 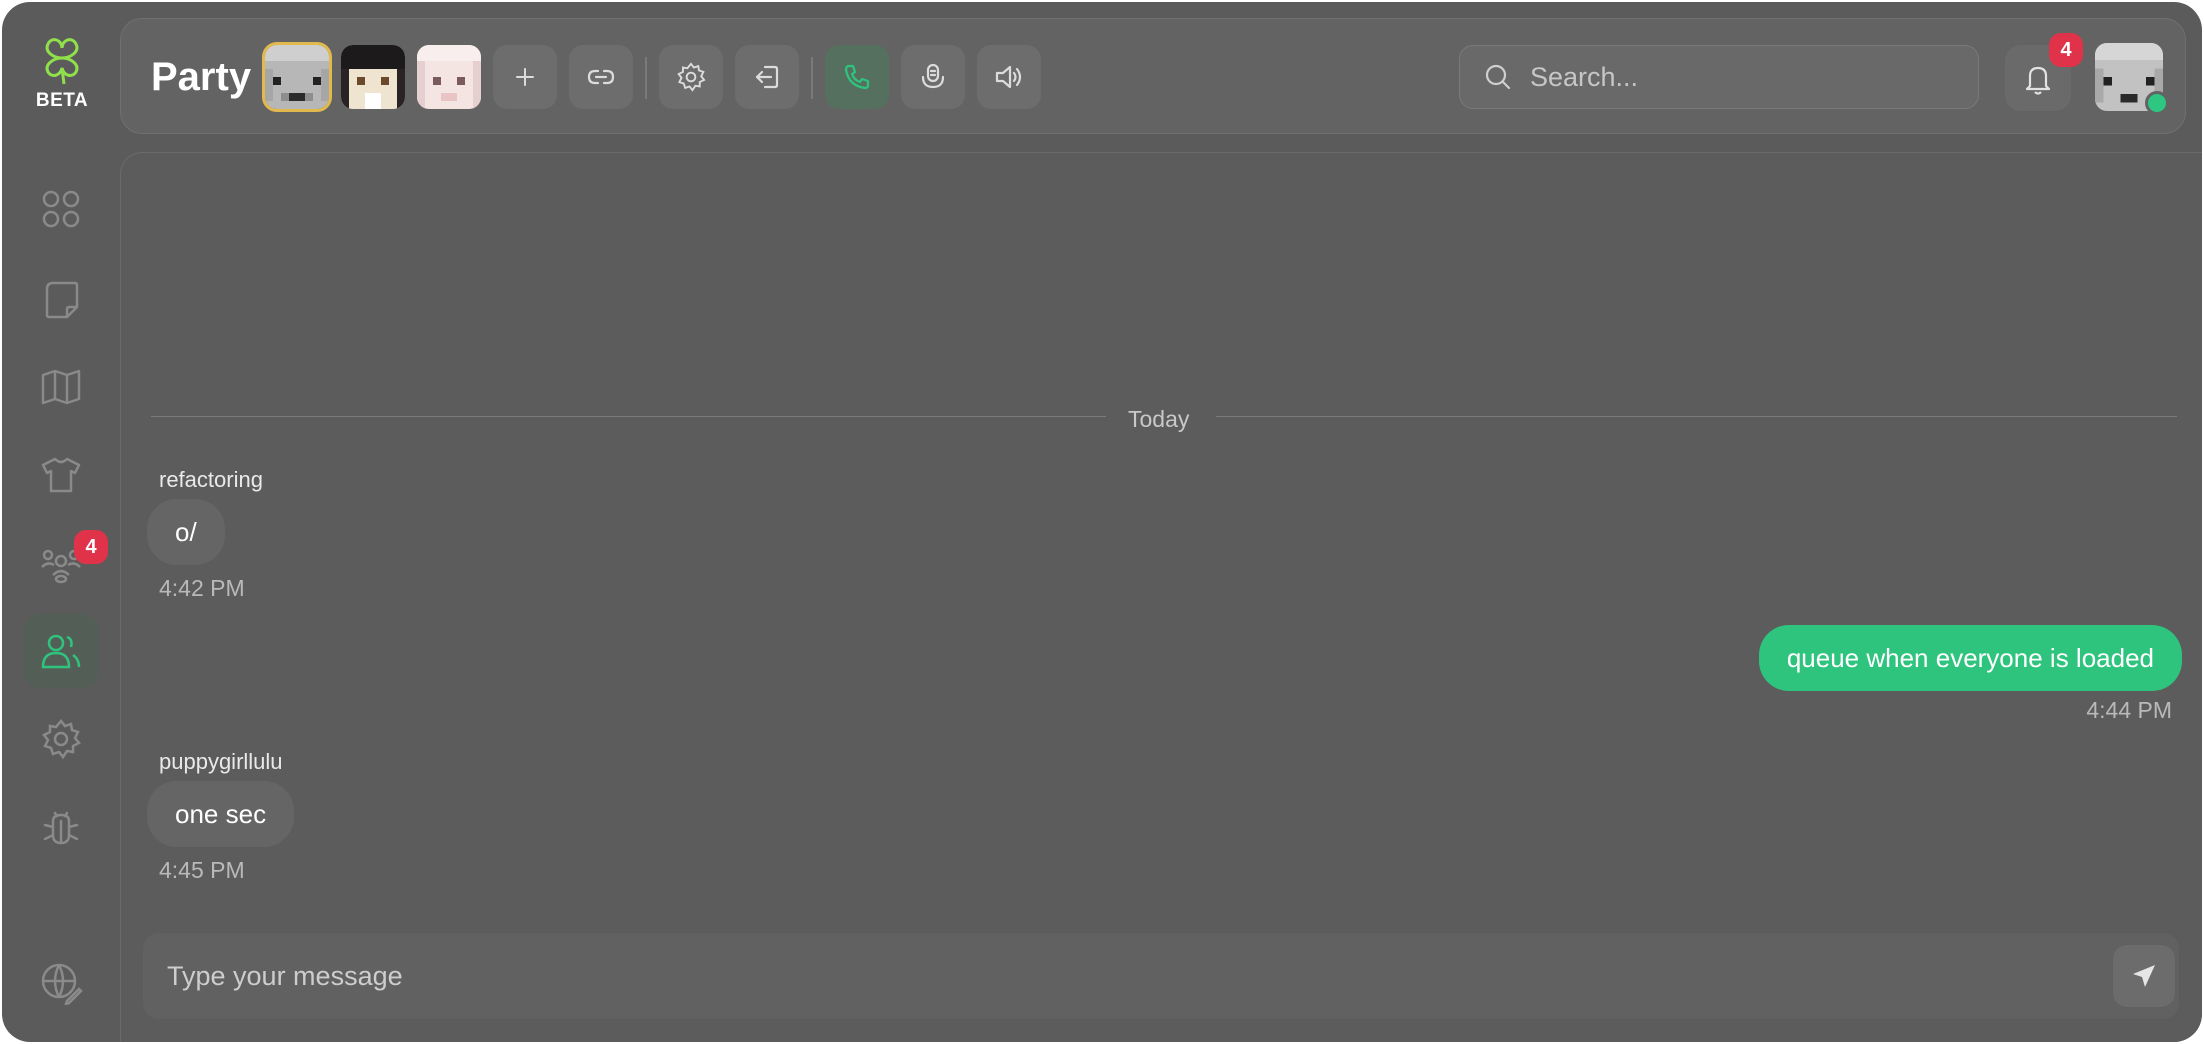 I want to click on bell-icon, so click(x=2038, y=80).